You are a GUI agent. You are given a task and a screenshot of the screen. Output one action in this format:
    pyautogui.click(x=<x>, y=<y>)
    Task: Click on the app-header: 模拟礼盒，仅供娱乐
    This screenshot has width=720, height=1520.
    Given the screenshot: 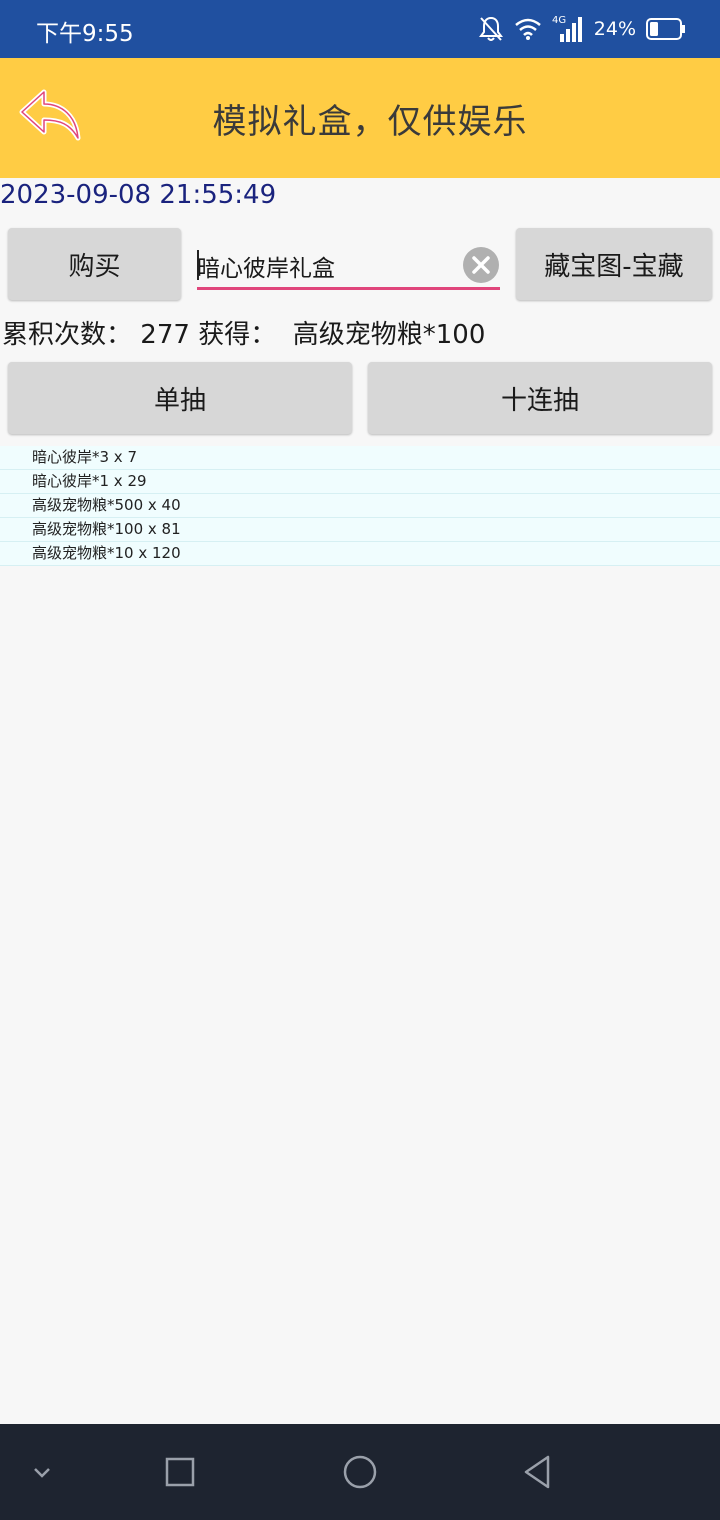 What is the action you would take?
    pyautogui.click(x=360, y=118)
    